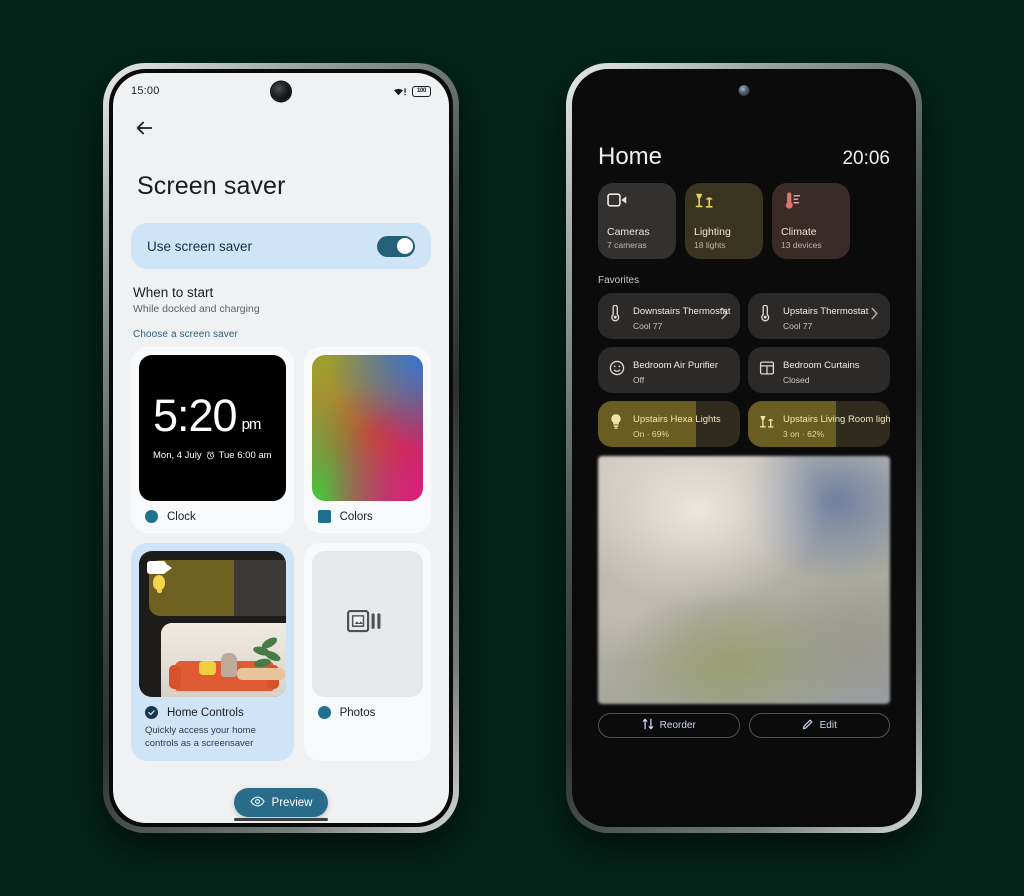  What do you see at coordinates (766, 424) in the screenshot?
I see `lamps-icon` at bounding box center [766, 424].